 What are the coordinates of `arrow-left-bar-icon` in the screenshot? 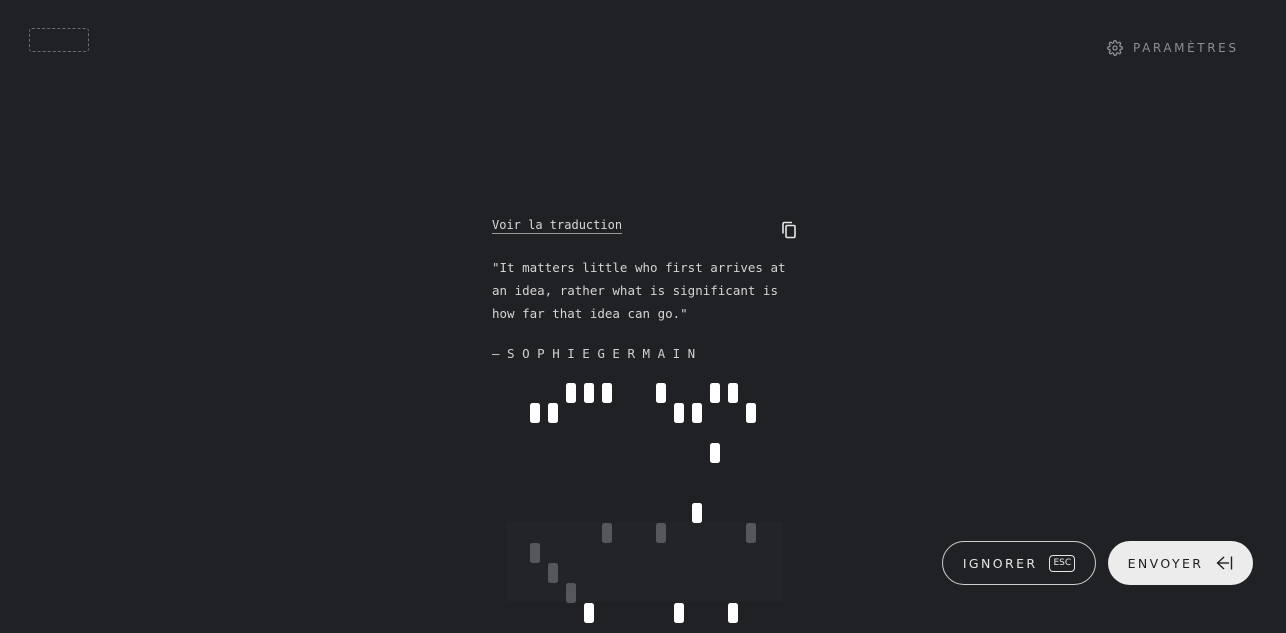 It's located at (1224, 563).